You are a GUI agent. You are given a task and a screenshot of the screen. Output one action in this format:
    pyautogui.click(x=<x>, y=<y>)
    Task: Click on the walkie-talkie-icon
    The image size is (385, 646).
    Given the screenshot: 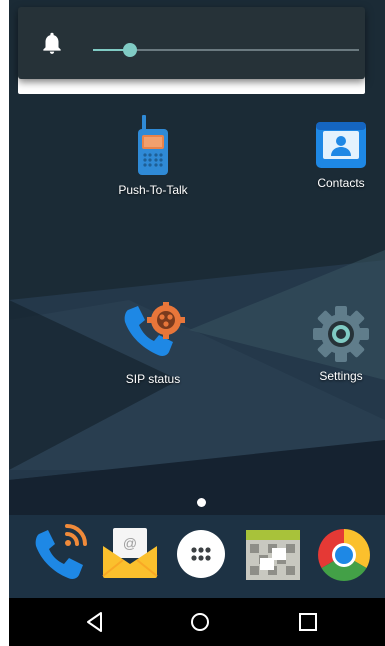 What is the action you would take?
    pyautogui.click(x=153, y=145)
    